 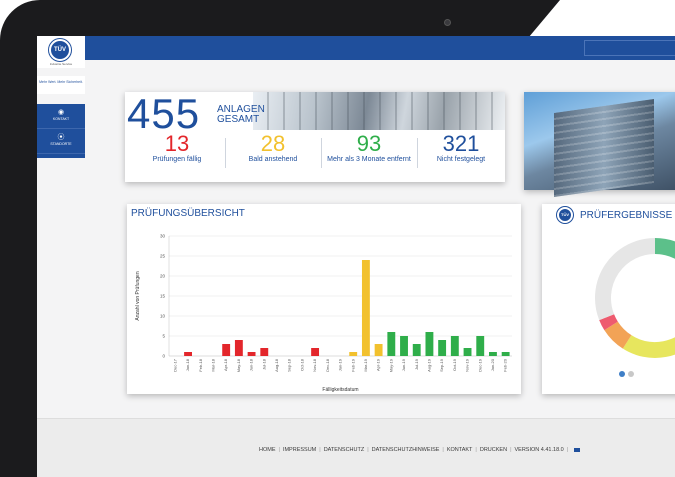 What do you see at coordinates (163, 336) in the screenshot?
I see `y-tick-label: 5` at bounding box center [163, 336].